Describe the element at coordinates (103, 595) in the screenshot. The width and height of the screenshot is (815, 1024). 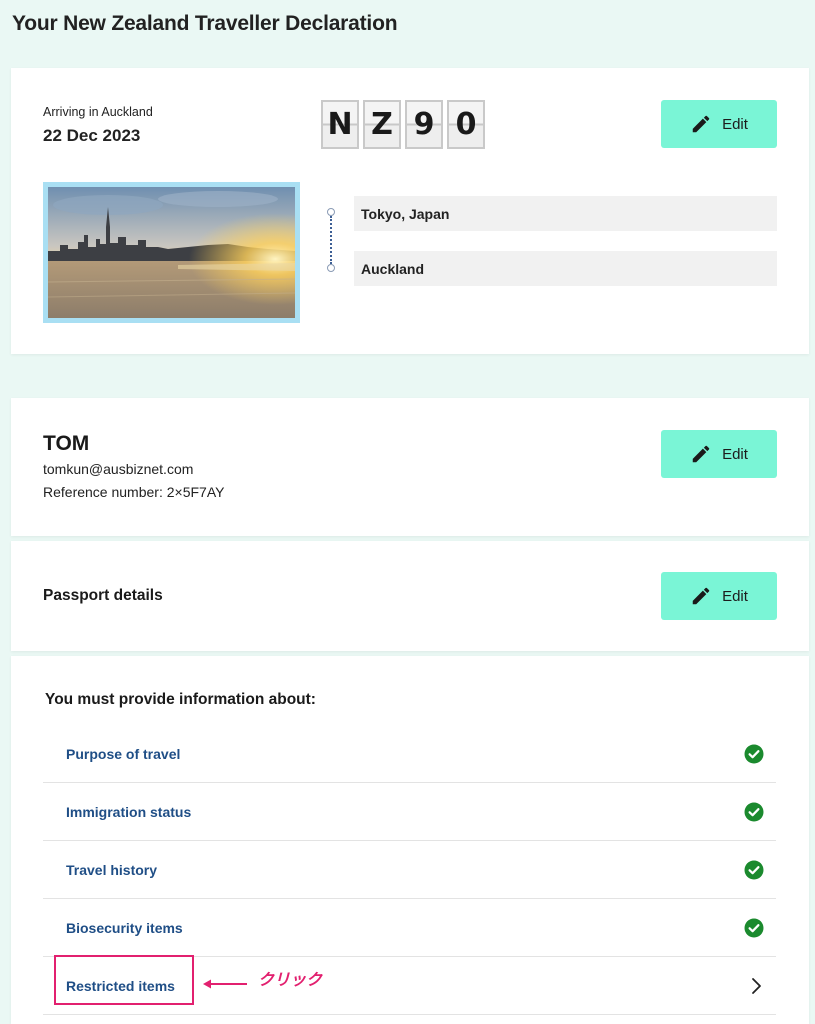
I see `passport-details-title: Passport details` at that location.